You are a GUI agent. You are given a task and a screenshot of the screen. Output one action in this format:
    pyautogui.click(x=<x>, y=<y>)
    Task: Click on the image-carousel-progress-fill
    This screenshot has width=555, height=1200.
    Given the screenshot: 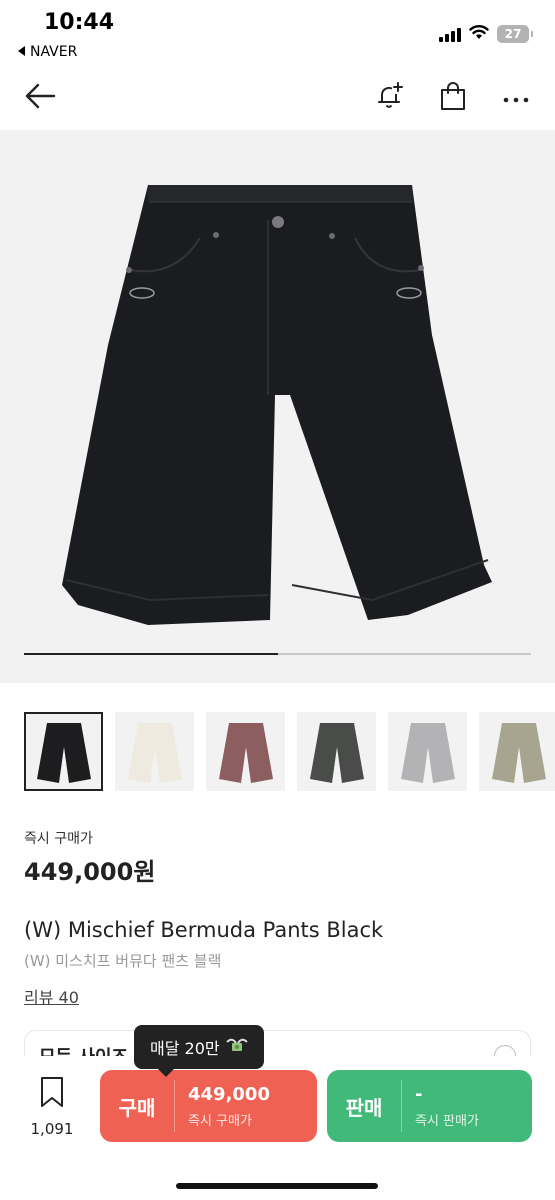 What is the action you would take?
    pyautogui.click(x=151, y=654)
    